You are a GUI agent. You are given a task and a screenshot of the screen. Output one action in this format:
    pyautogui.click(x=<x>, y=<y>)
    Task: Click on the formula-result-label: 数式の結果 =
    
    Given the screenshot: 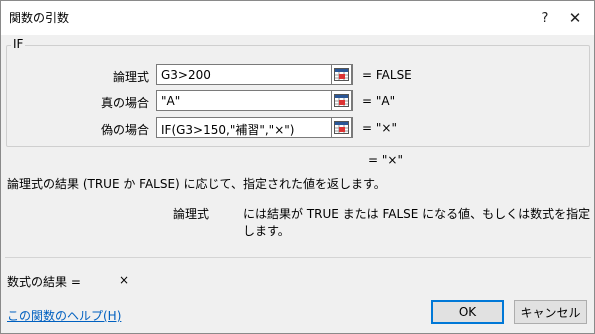 What is the action you would take?
    pyautogui.click(x=44, y=282)
    